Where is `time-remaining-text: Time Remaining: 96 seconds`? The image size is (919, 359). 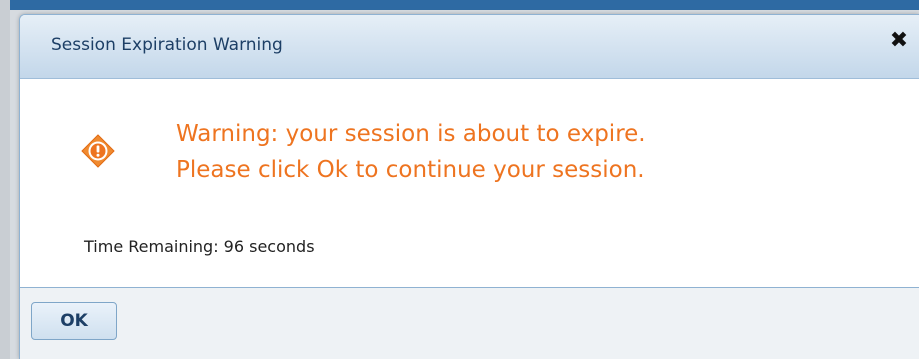 time-remaining-text: Time Remaining: 96 seconds is located at coordinates (199, 246).